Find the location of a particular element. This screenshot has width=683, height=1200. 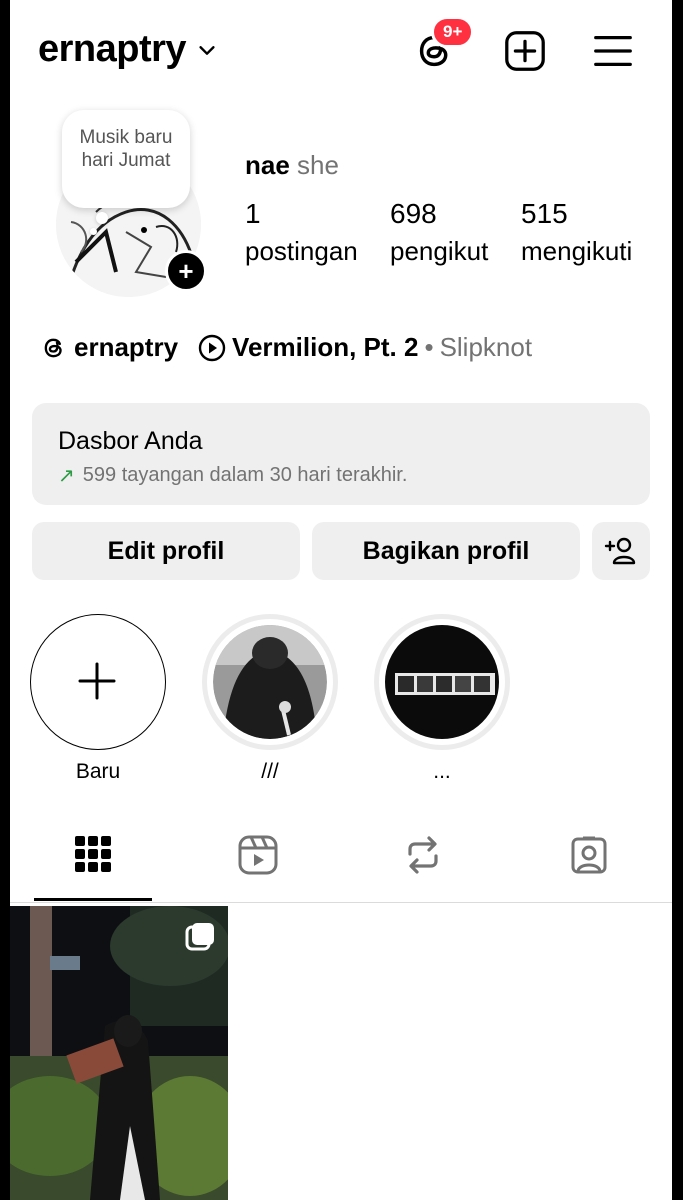

dashboard-subtitle: ↗ 599 tayangan dalam 30 hari terakhir. is located at coordinates (232, 475).